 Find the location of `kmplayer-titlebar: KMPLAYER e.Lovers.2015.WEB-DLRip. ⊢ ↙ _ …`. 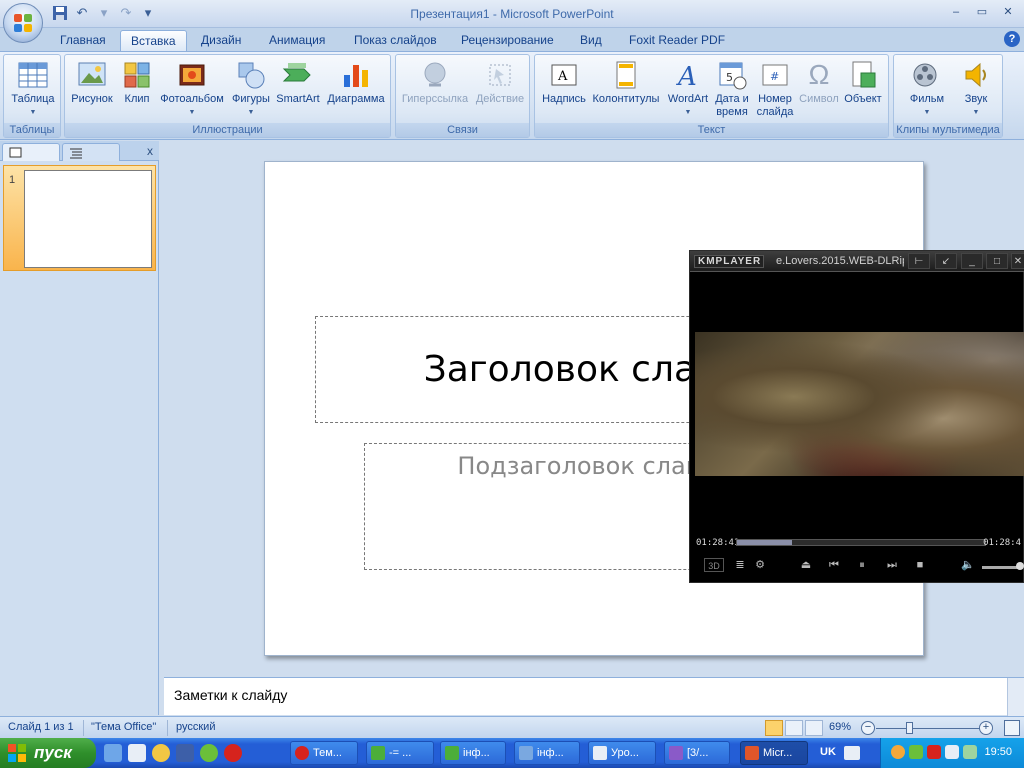

kmplayer-titlebar: KMPLAYER e.Lovers.2015.WEB-DLRip. ⊢ ↙ _ … is located at coordinates (857, 261).